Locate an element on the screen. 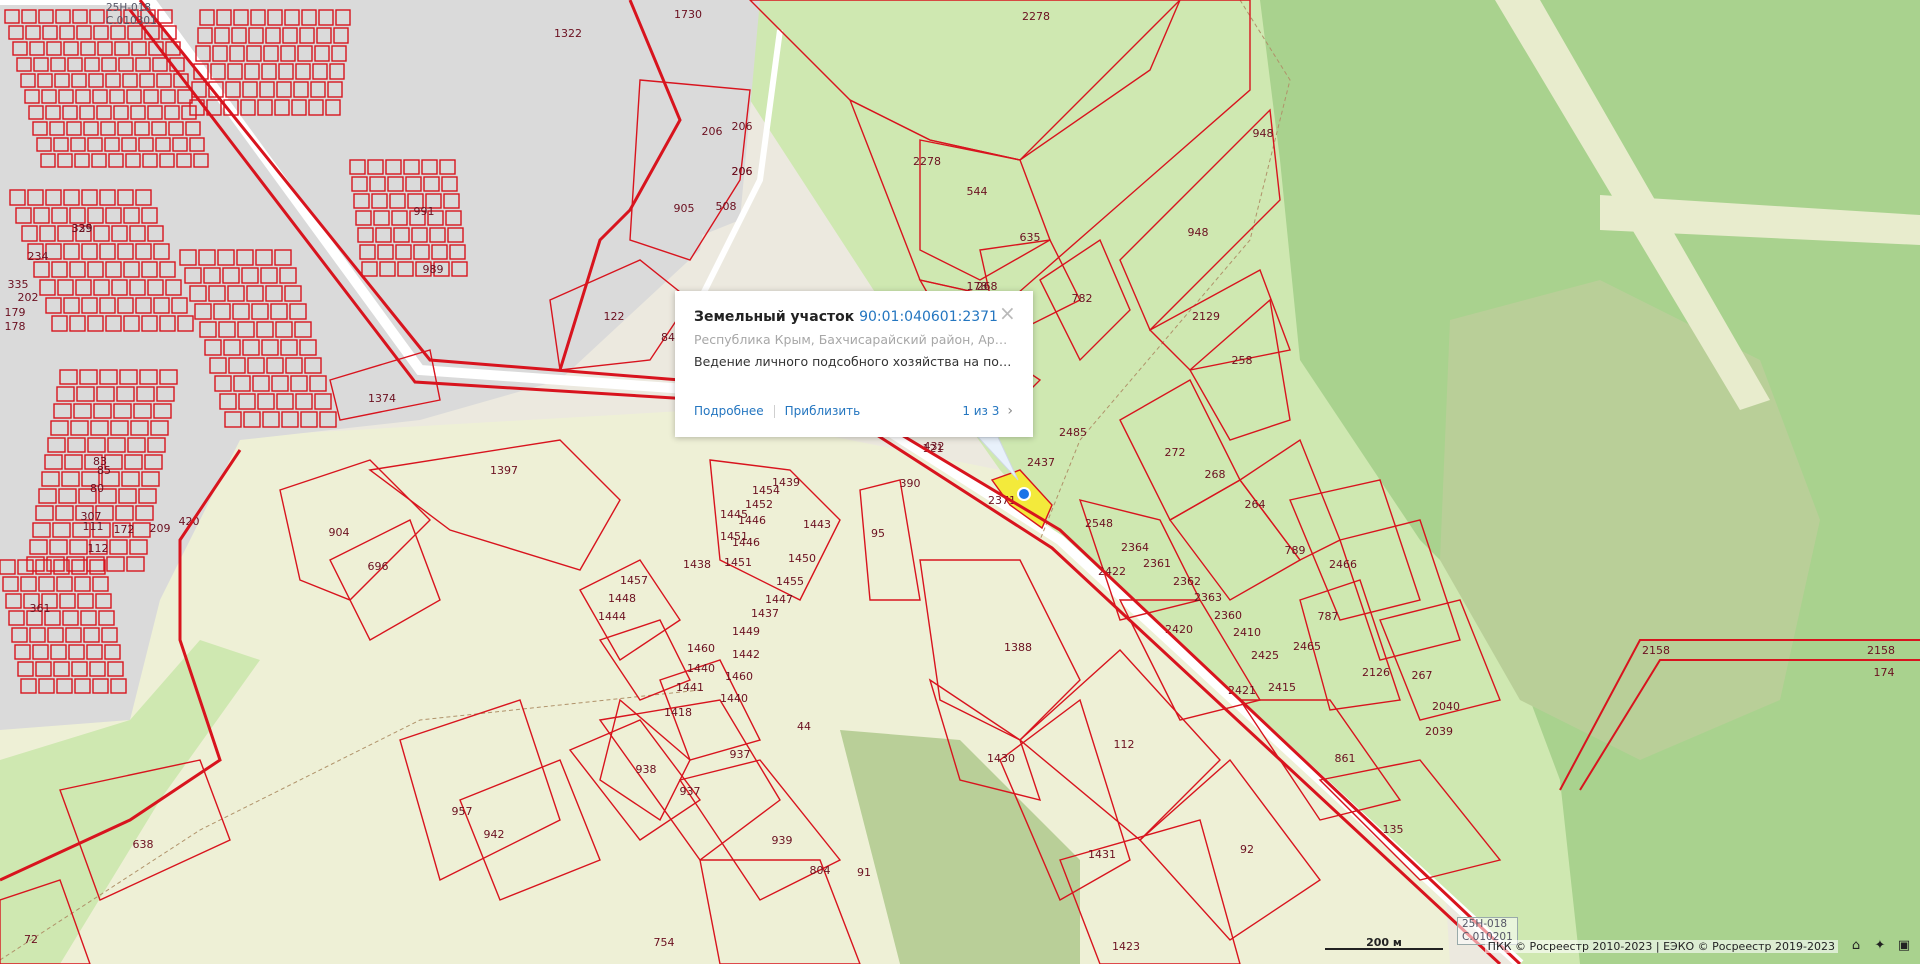  pager-count: 1 из 3 is located at coordinates (981, 411).